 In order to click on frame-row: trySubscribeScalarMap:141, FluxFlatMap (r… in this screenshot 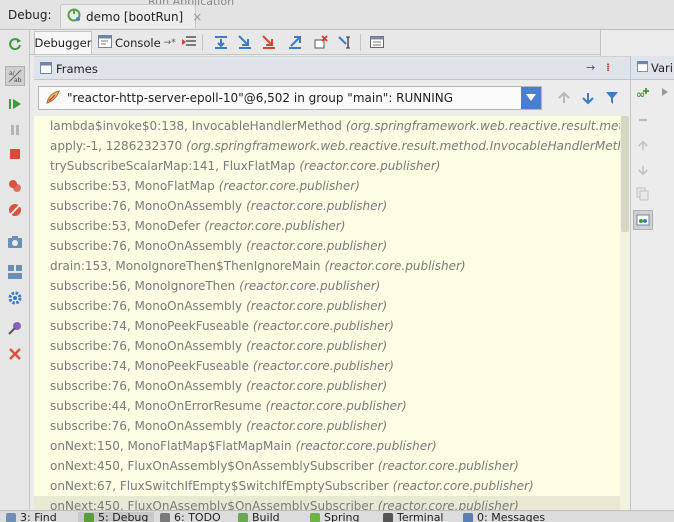, I will do `click(332, 166)`.